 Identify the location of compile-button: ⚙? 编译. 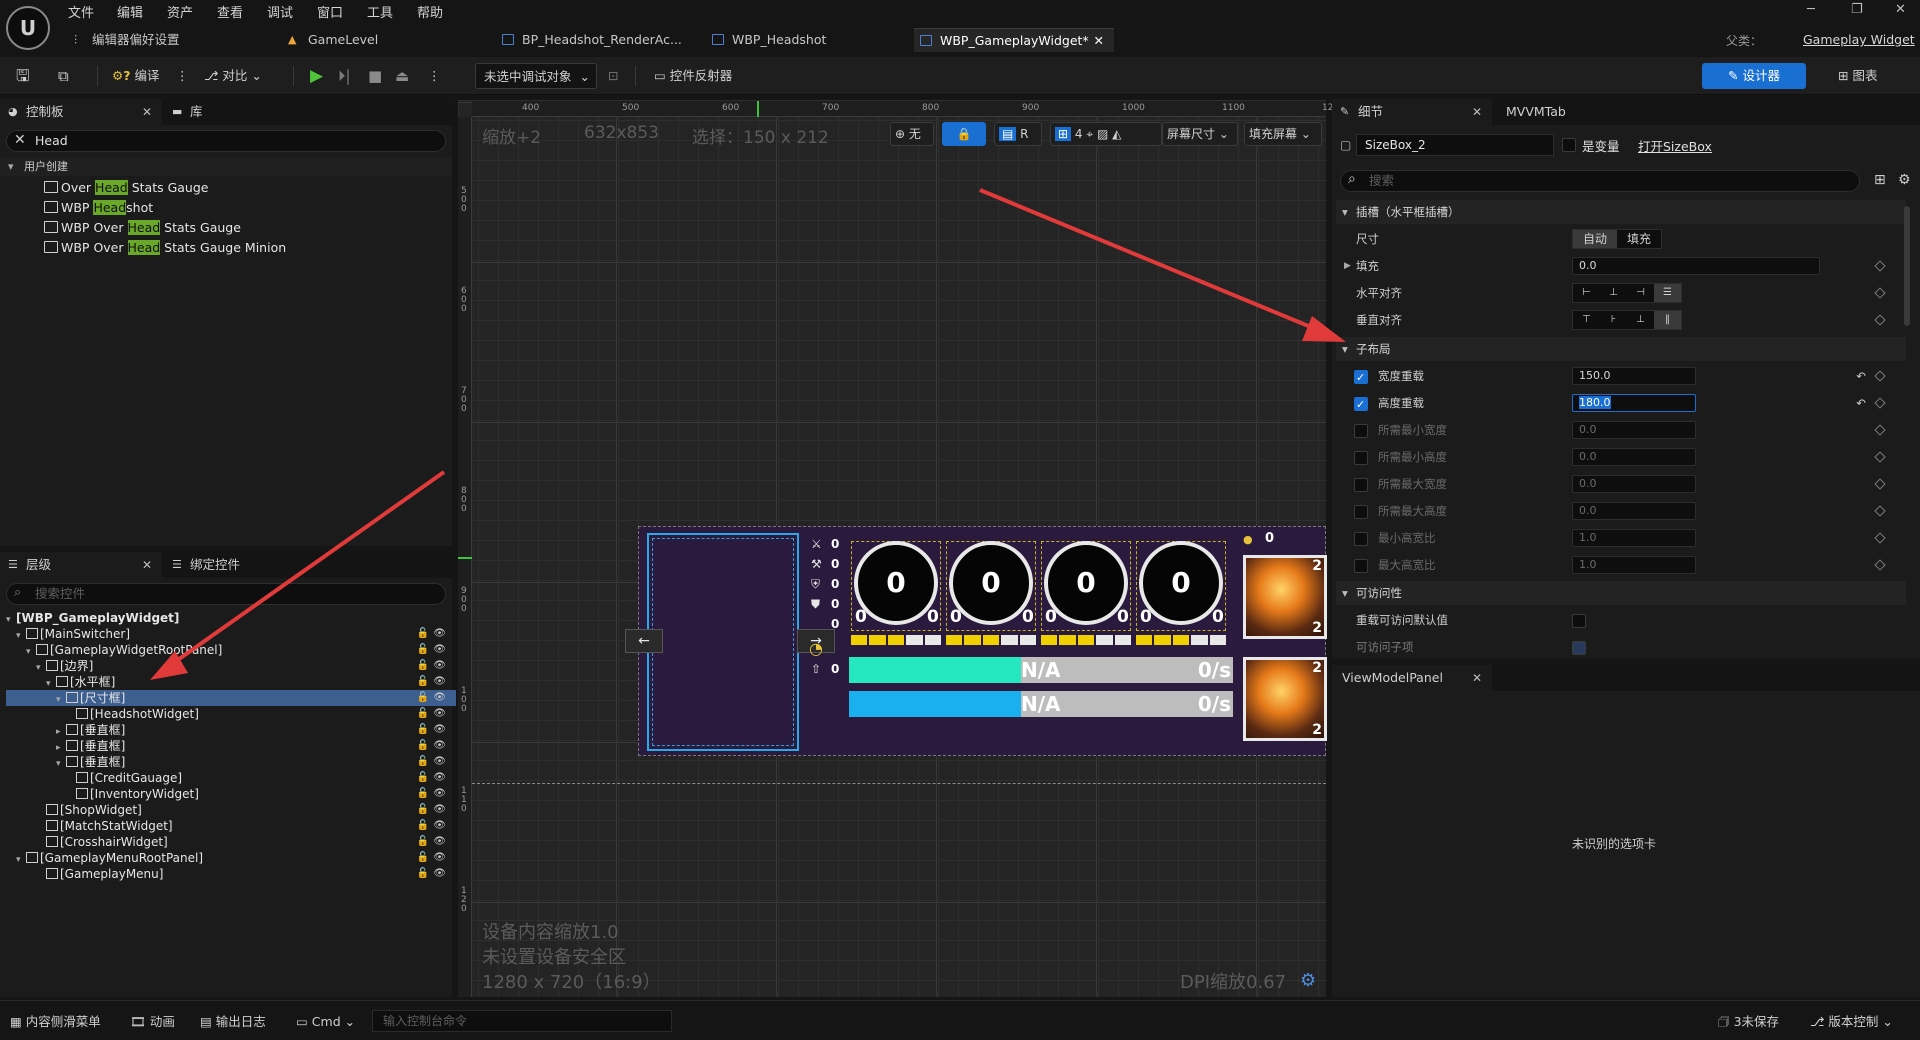
(135, 76).